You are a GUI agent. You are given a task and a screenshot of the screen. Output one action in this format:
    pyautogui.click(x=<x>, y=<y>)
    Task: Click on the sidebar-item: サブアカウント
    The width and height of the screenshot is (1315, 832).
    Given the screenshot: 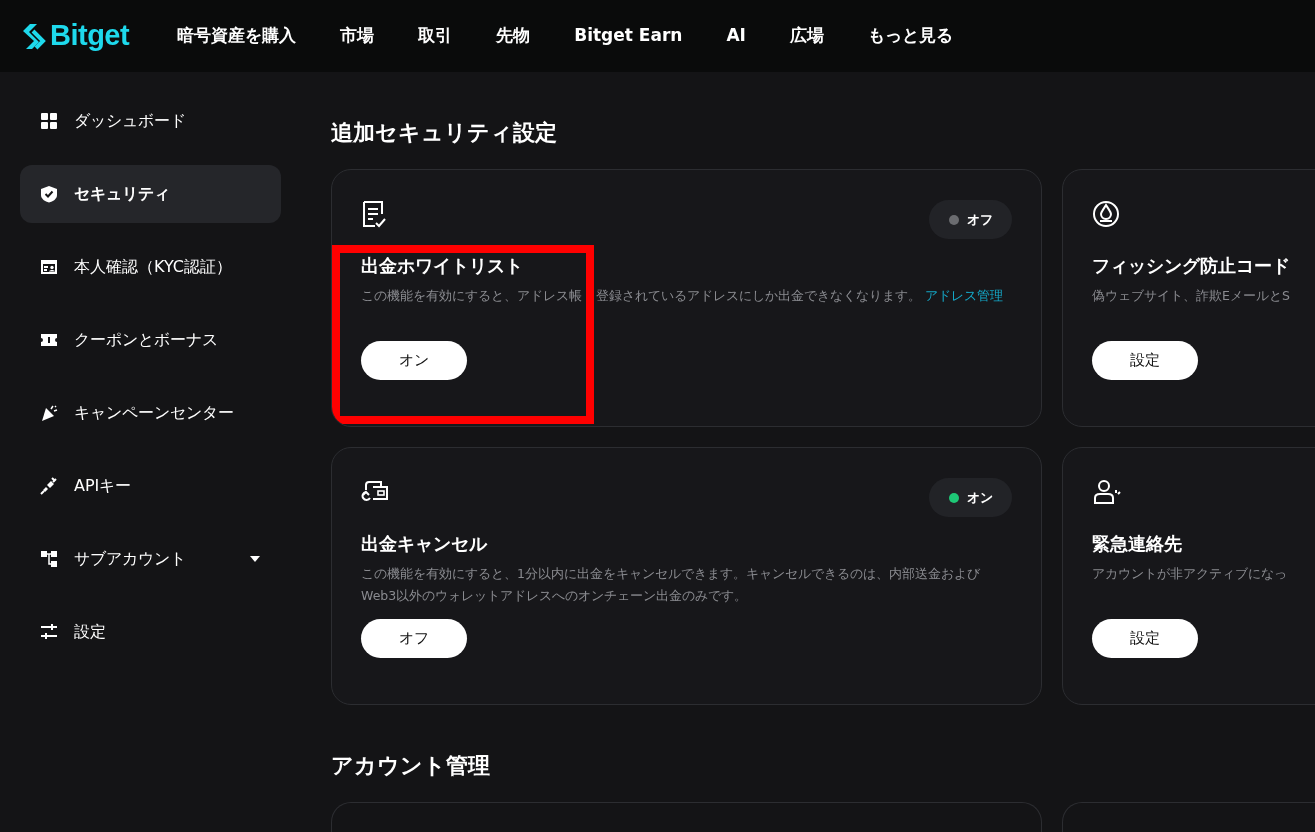 What is the action you would take?
    pyautogui.click(x=150, y=559)
    